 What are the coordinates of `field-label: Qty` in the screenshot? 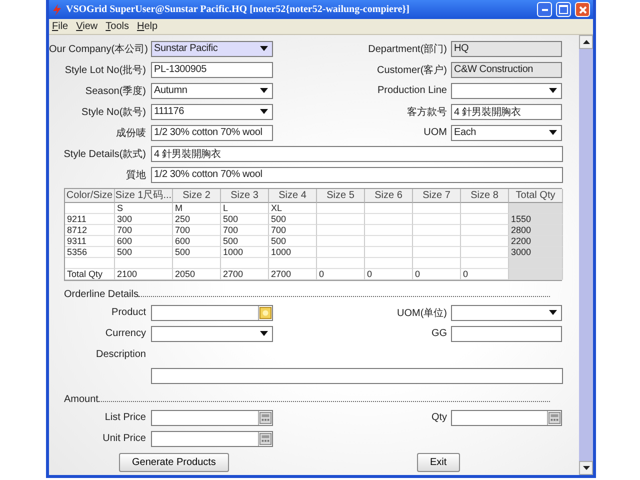 It's located at (438, 417).